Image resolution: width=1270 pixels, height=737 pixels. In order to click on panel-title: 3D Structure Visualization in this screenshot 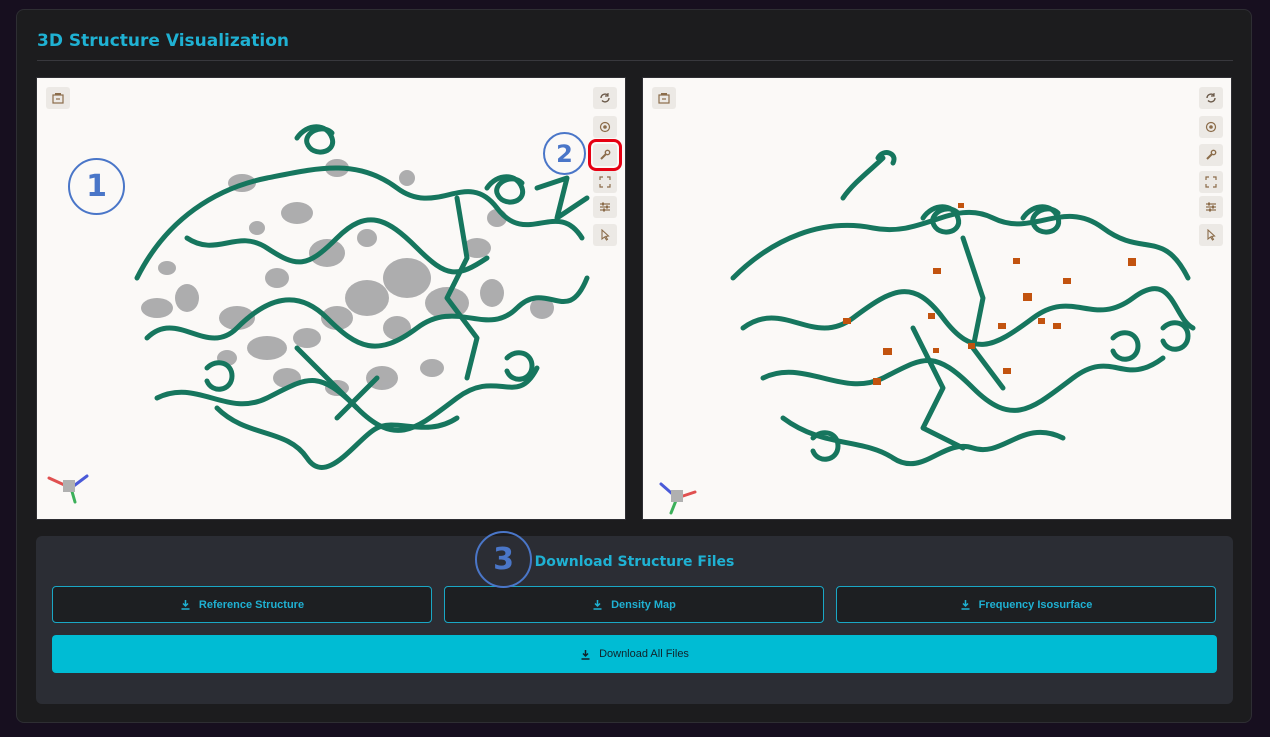, I will do `click(163, 41)`.